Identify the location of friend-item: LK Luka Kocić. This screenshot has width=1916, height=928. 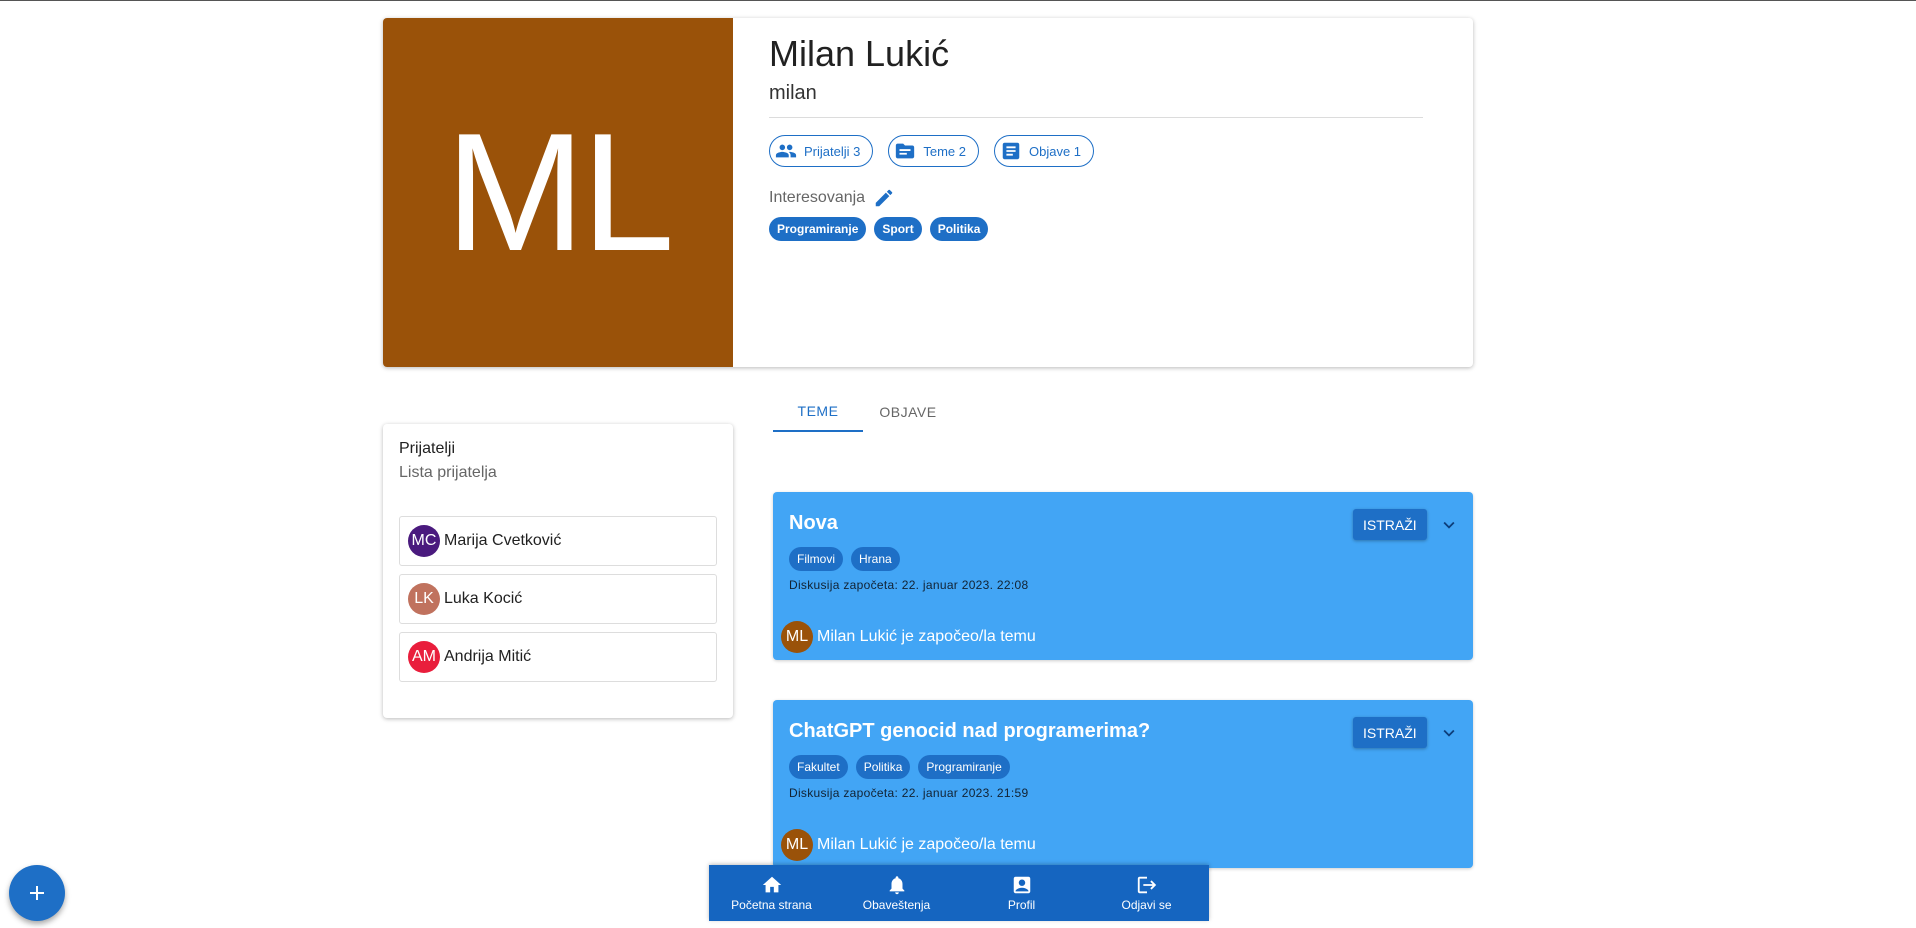
(558, 599).